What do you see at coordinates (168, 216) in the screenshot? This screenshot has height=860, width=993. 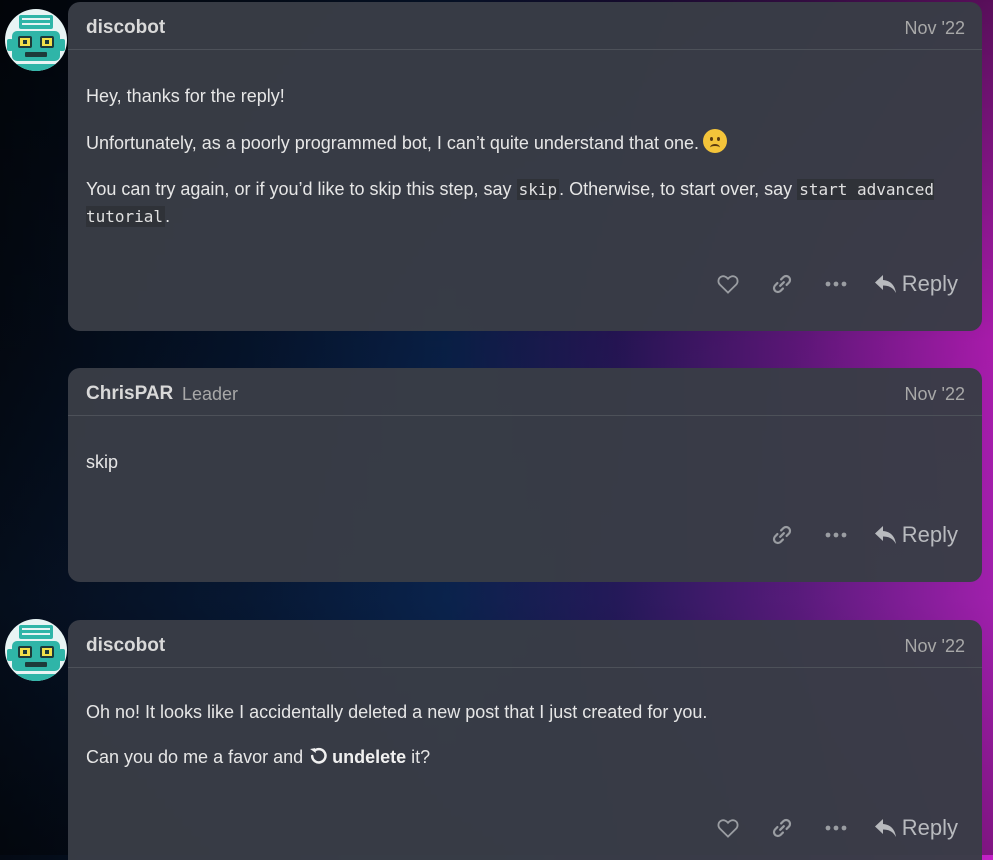 I see `post-text-segment: .` at bounding box center [168, 216].